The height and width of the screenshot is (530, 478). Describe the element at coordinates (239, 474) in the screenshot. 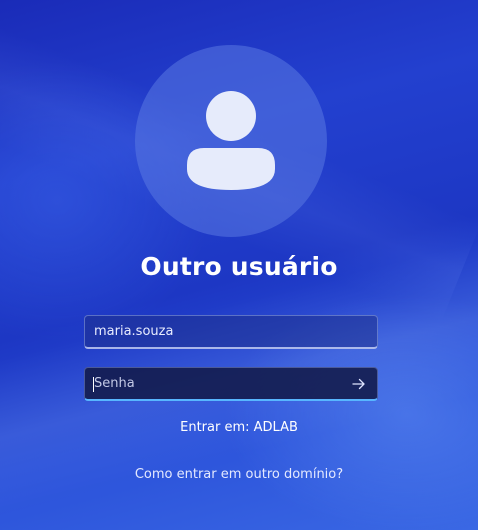

I see `other-domain-link: Como entrar em outro domínio?` at that location.